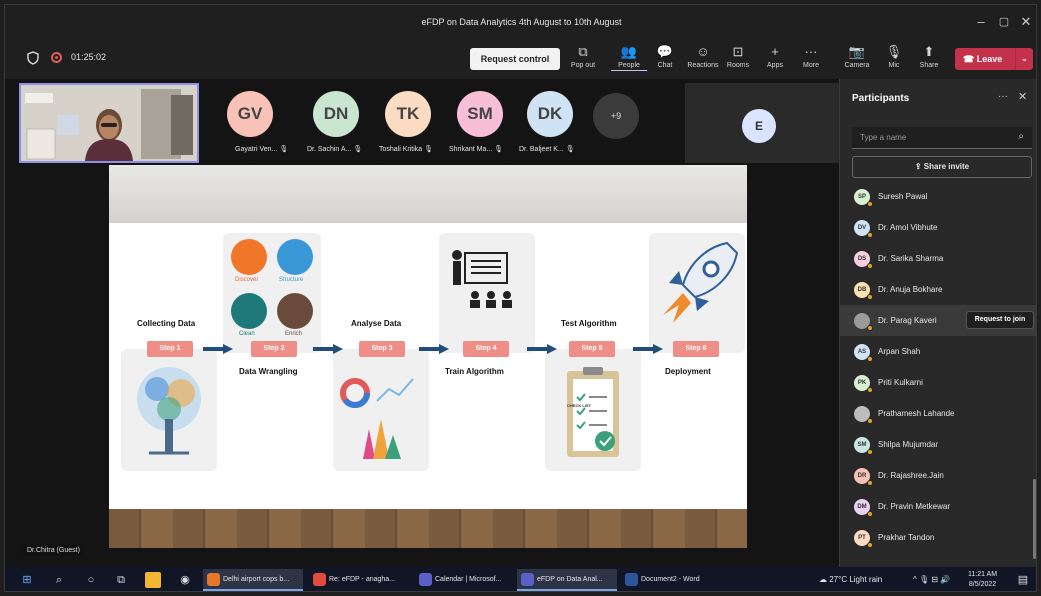 This screenshot has height=596, width=1041. What do you see at coordinates (938, 351) in the screenshot?
I see `list-item: AS Arpan Shah` at bounding box center [938, 351].